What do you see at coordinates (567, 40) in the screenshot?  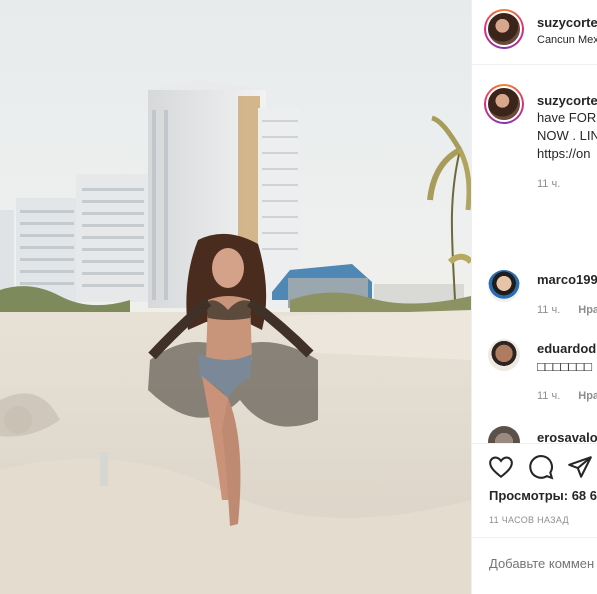 I see `post-location: Cancun Mexico` at bounding box center [567, 40].